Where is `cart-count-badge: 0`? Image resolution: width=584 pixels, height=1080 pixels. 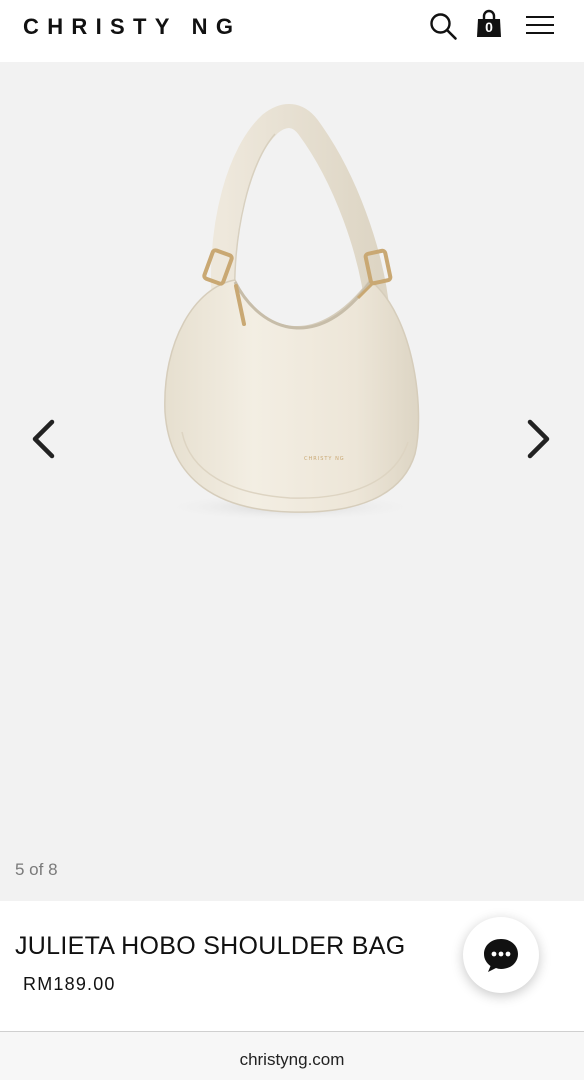 cart-count-badge: 0 is located at coordinates (489, 27).